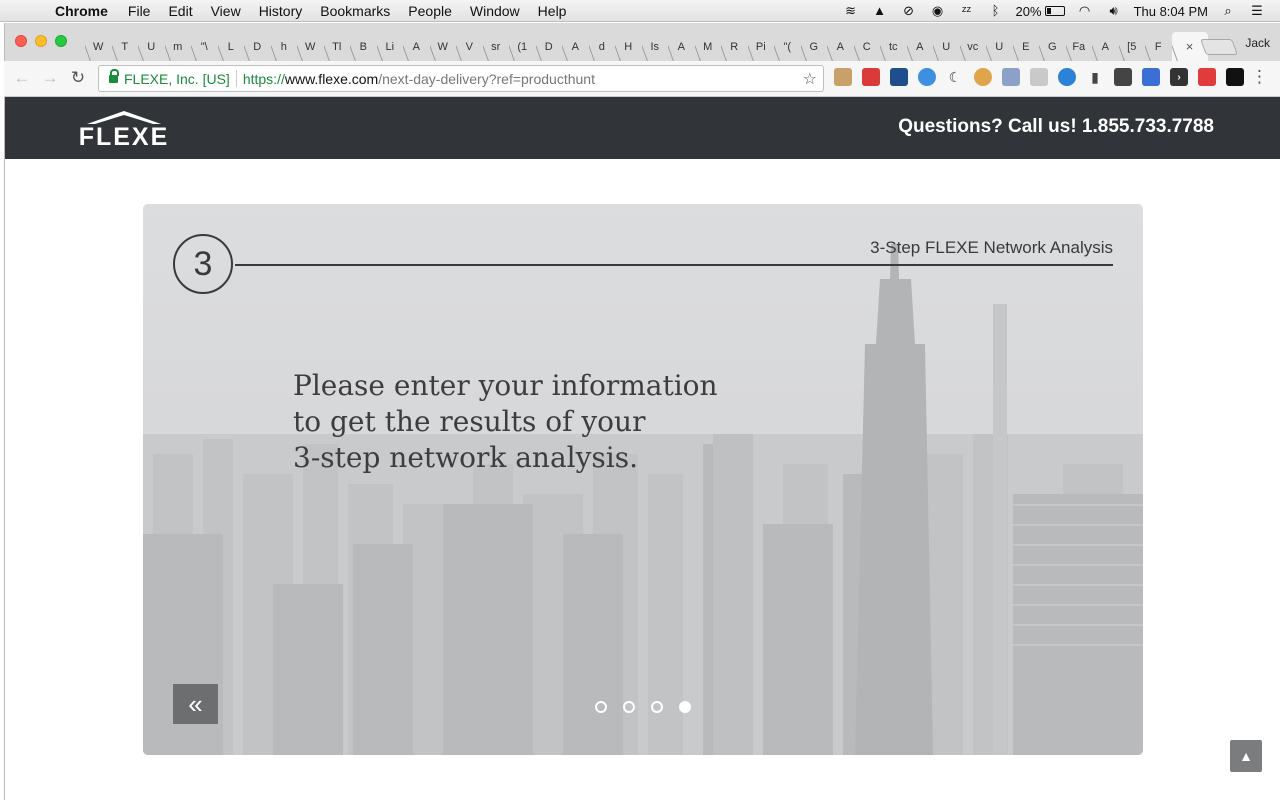 This screenshot has width=1280, height=800. I want to click on browser-tab: (1, so click(522, 46).